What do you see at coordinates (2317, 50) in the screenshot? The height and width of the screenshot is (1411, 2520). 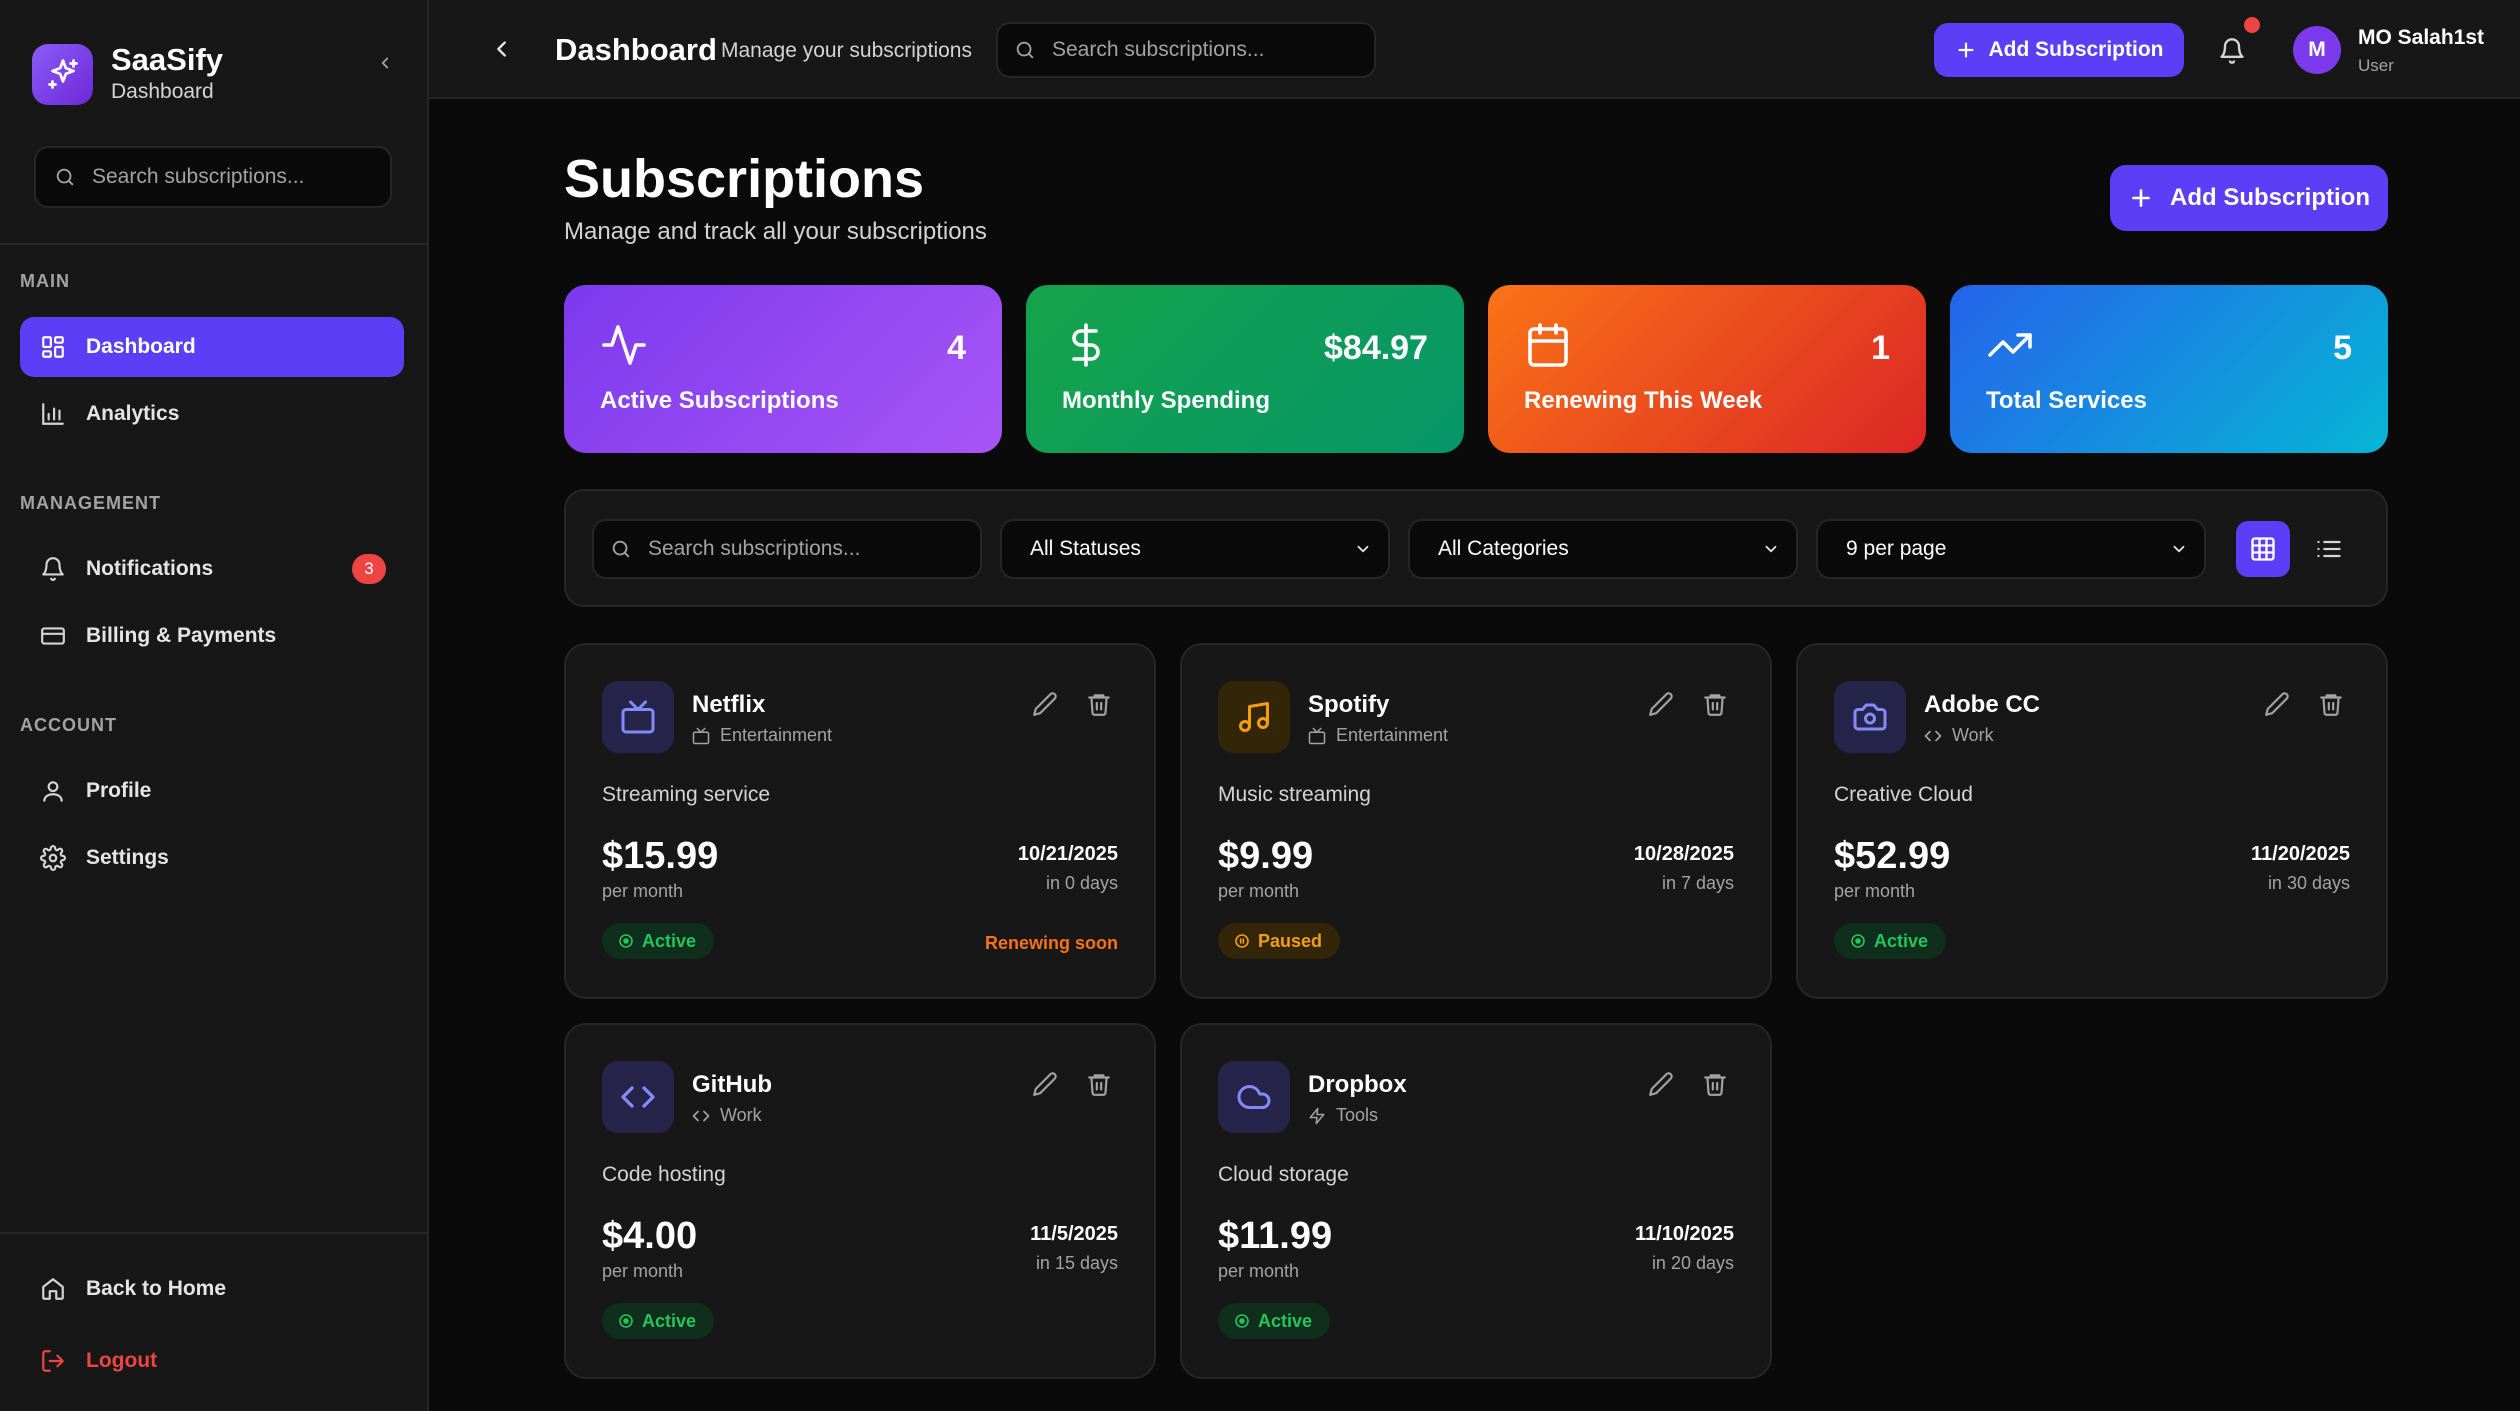 I see `avatar: M` at bounding box center [2317, 50].